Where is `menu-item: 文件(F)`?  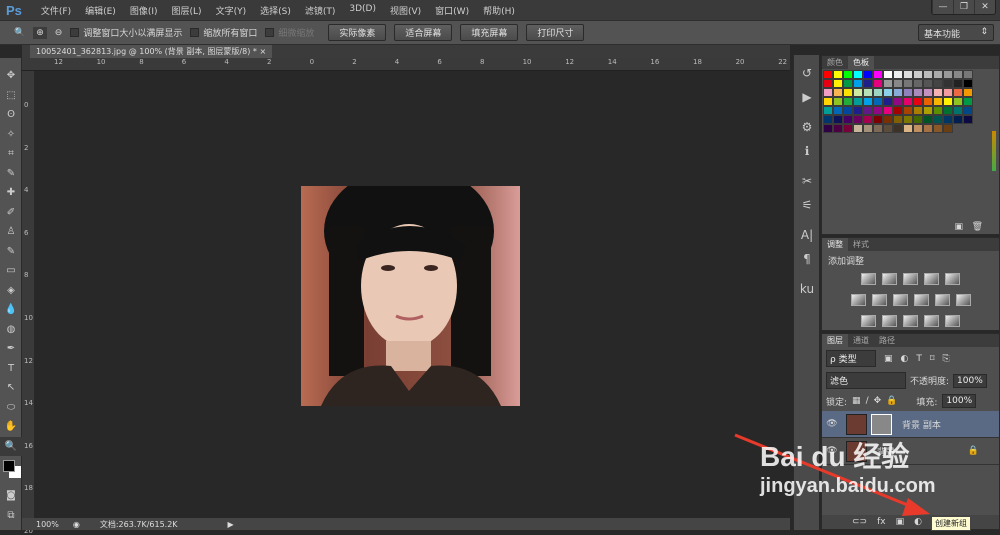 menu-item: 文件(F) is located at coordinates (56, 10).